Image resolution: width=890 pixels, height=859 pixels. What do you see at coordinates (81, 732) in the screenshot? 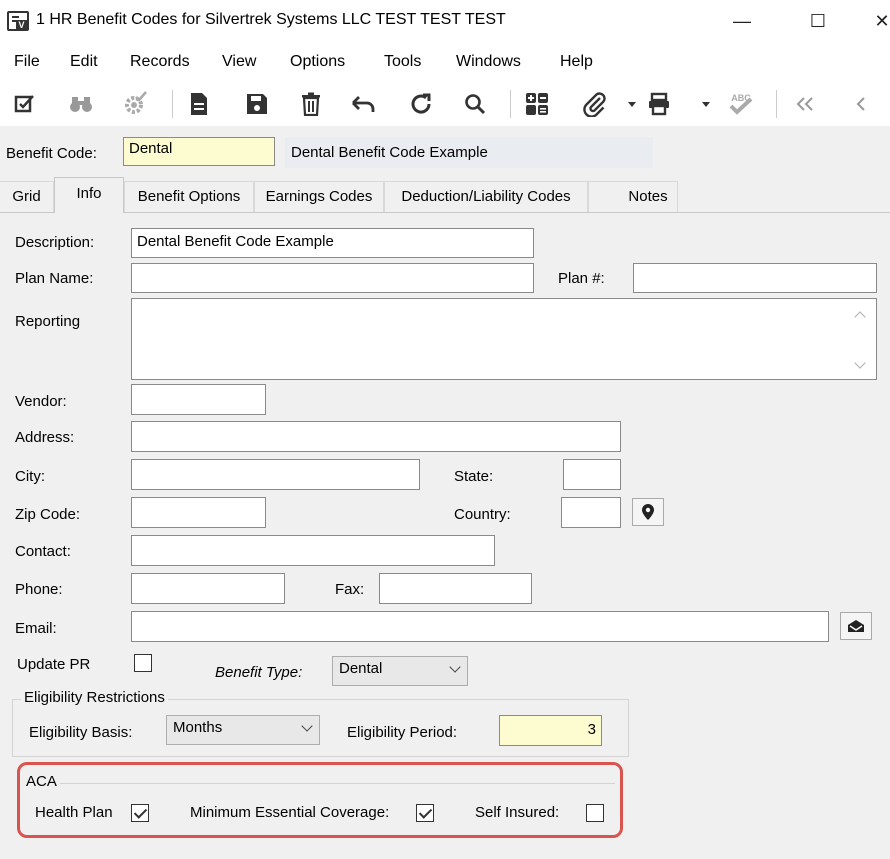
I see `eligibility-basis-label: Eligibility Basis:` at bounding box center [81, 732].